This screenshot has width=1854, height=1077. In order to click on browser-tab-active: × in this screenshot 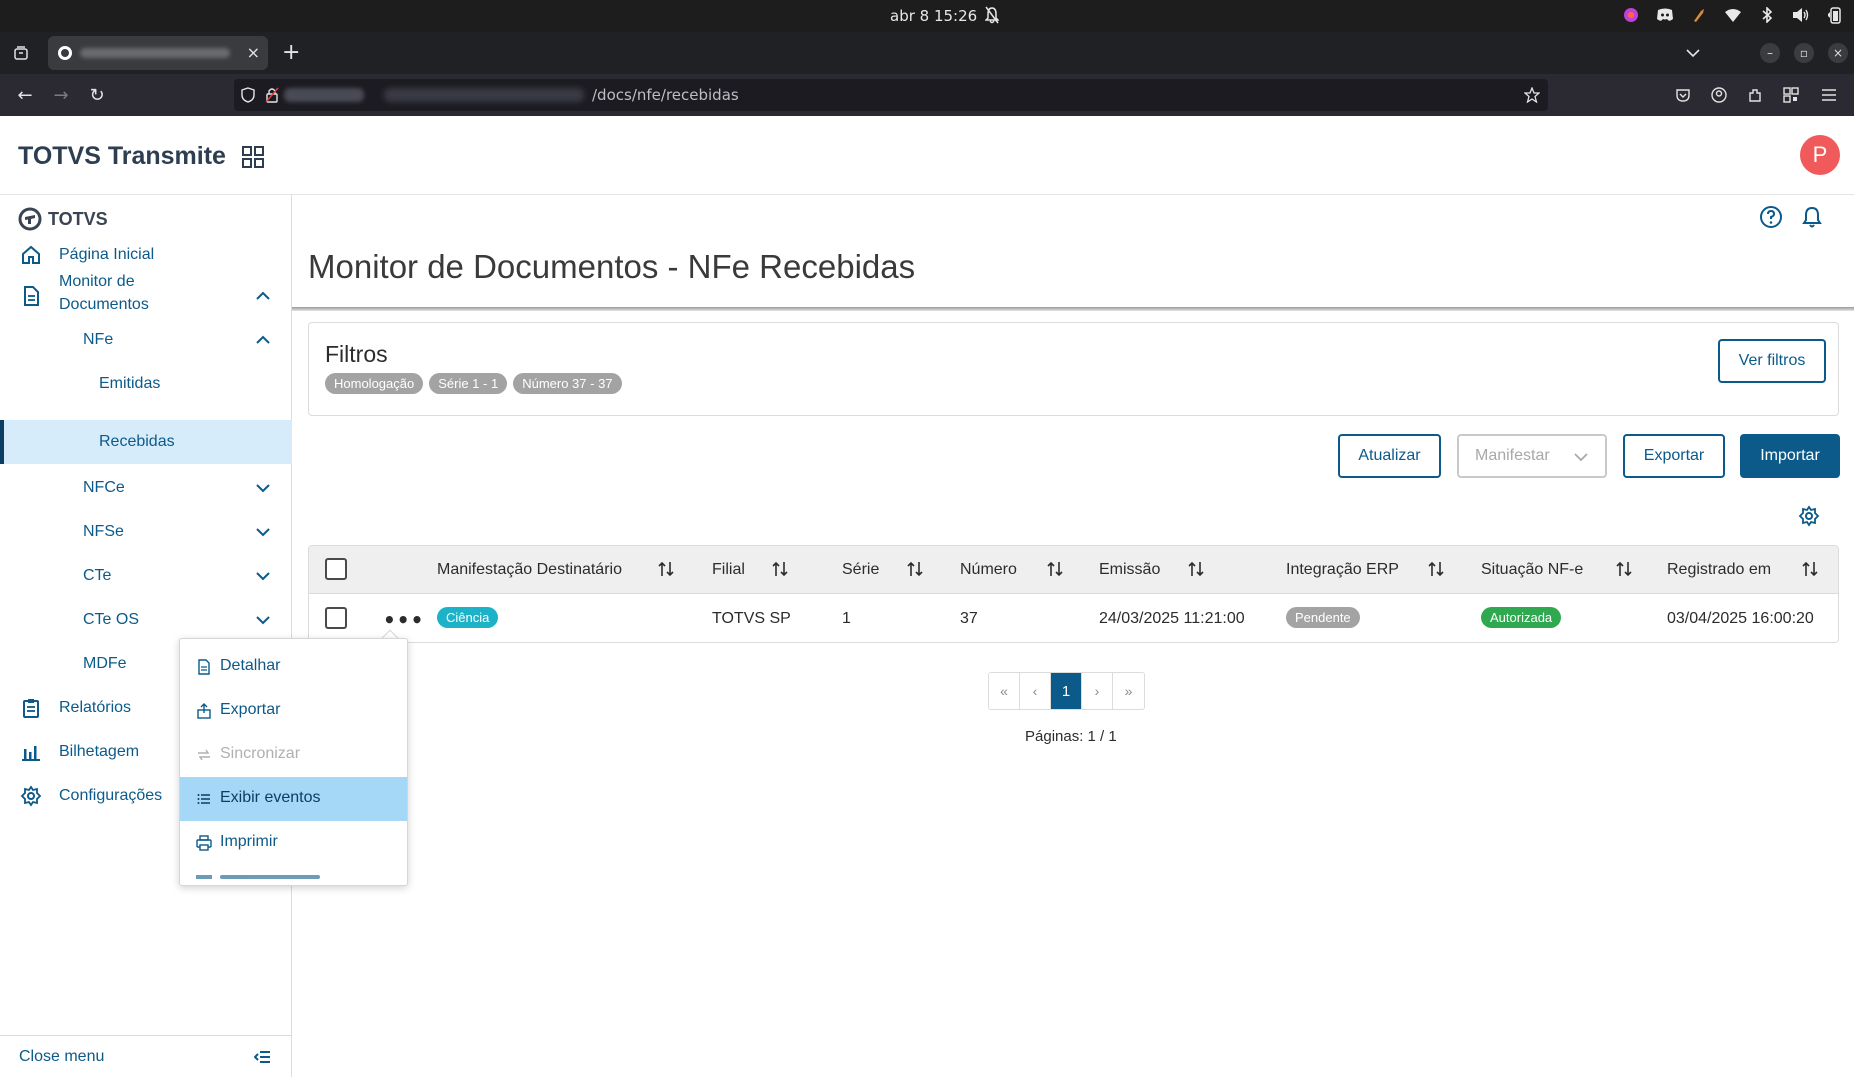, I will do `click(158, 53)`.